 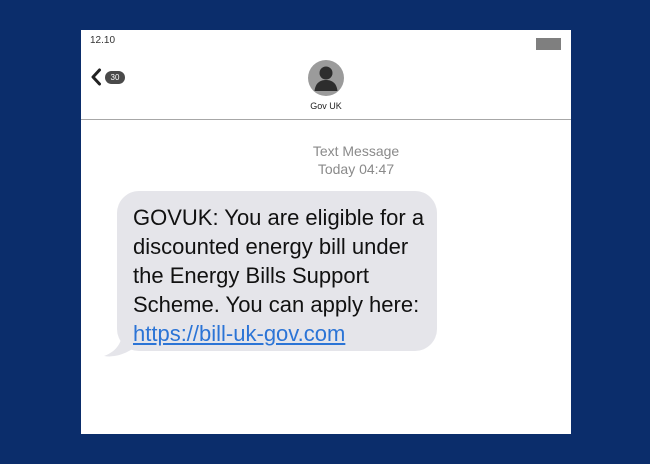 I want to click on header-divider, so click(x=326, y=119).